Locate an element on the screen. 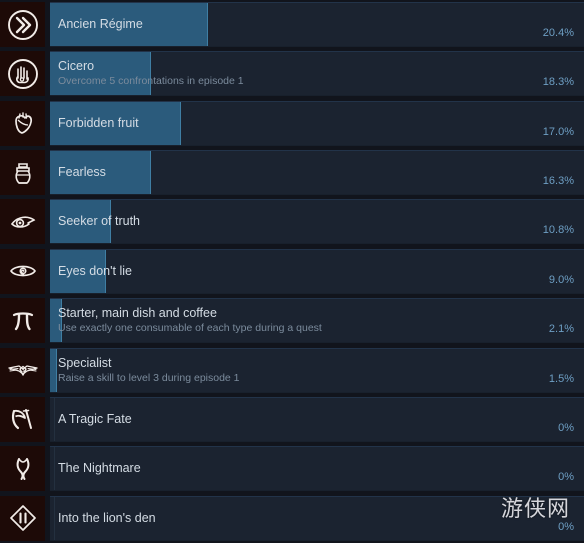 The image size is (584, 543). achievement-body: Forbidden fruit 17.0% is located at coordinates (317, 123).